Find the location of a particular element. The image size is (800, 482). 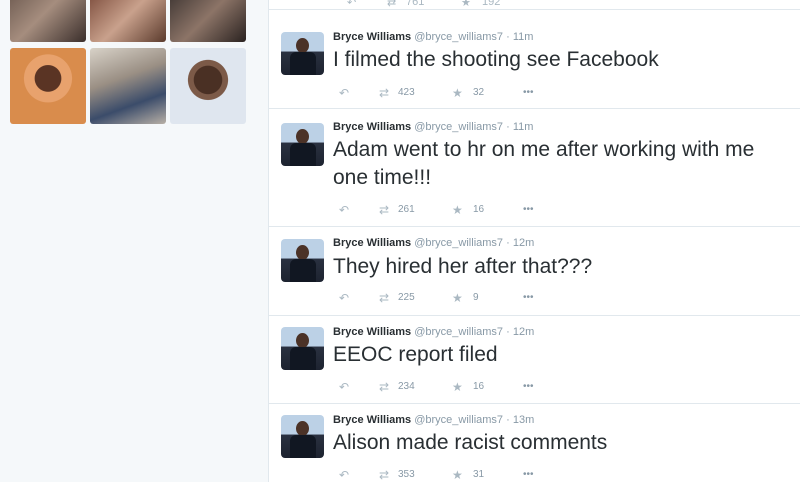

tweet-actions: ↶ ⇄ 261 ★ 16 ••• is located at coordinates (463, 210).